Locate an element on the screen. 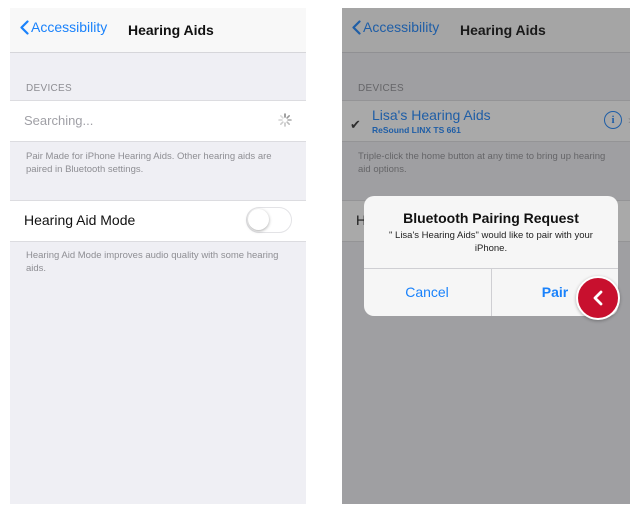 The width and height of the screenshot is (630, 510). cancel-button: Cancel is located at coordinates (427, 292).